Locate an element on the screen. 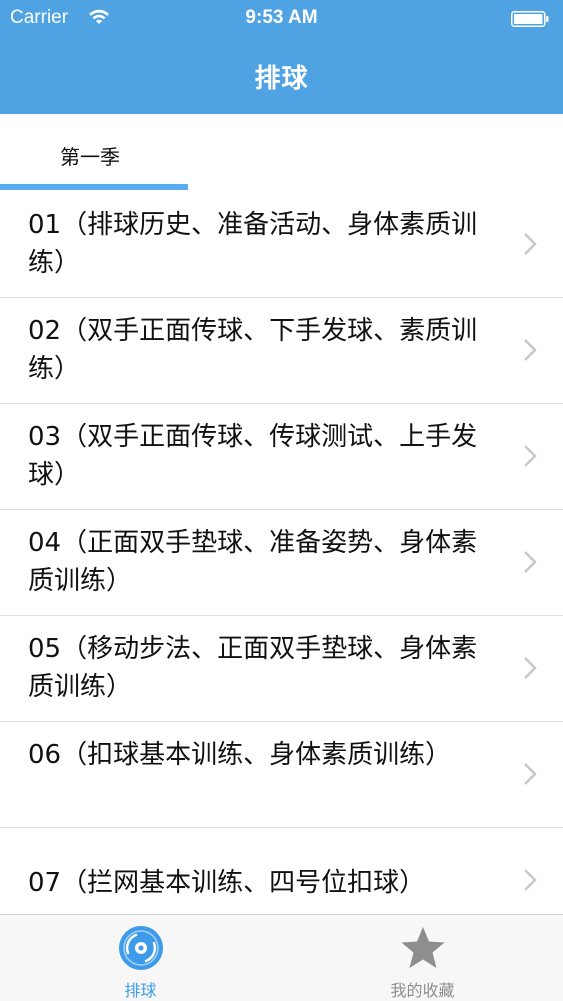  volleyball-disc-icon is located at coordinates (140, 948).